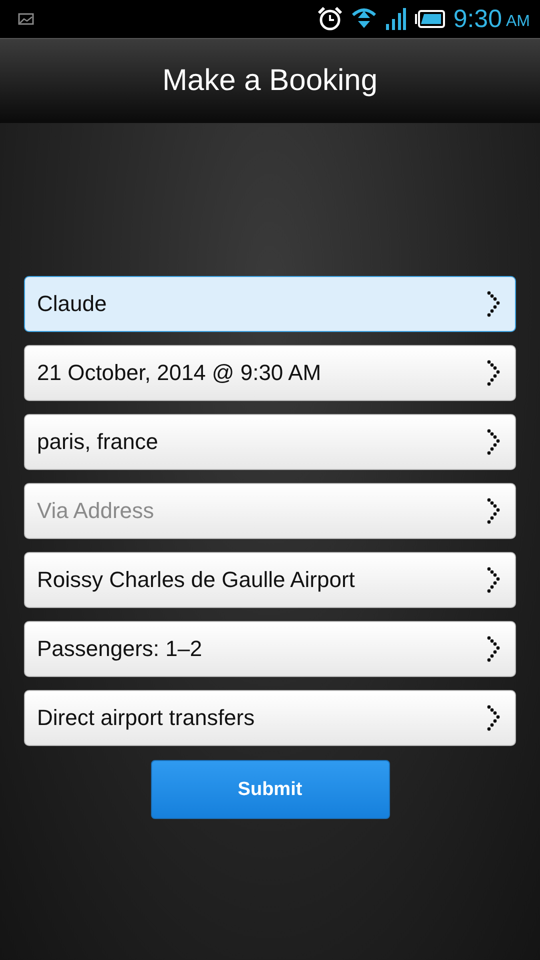 The width and height of the screenshot is (540, 960). Describe the element at coordinates (270, 580) in the screenshot. I see `booking-field: Roissy Charles de Gaulle Airport` at that location.